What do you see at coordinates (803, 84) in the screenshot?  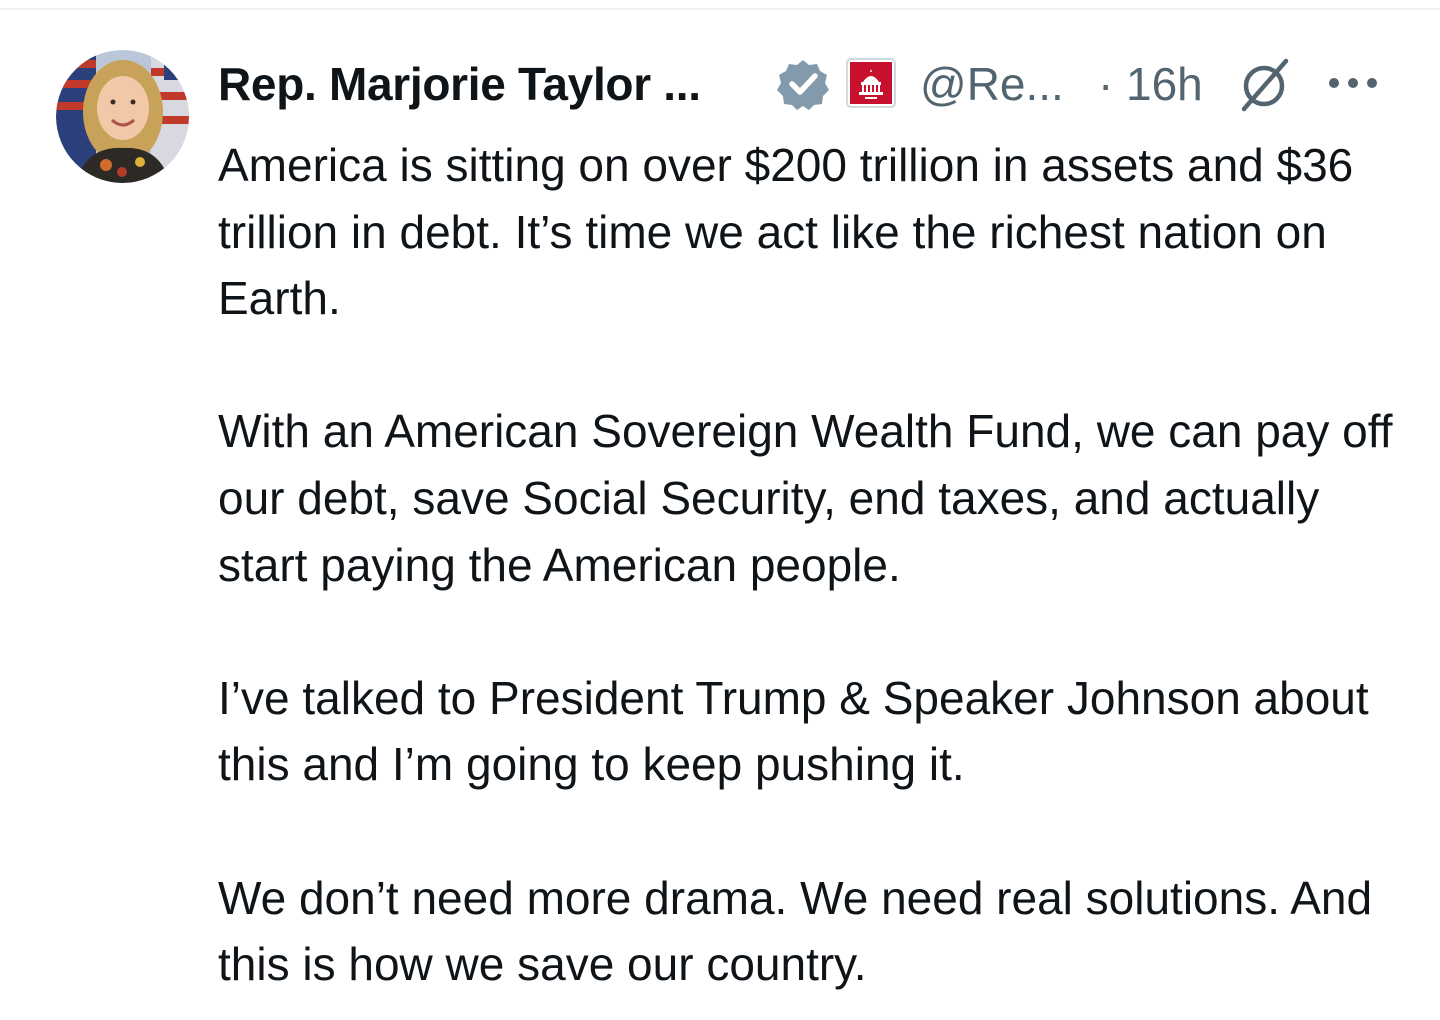 I see `verified-badge-icon` at bounding box center [803, 84].